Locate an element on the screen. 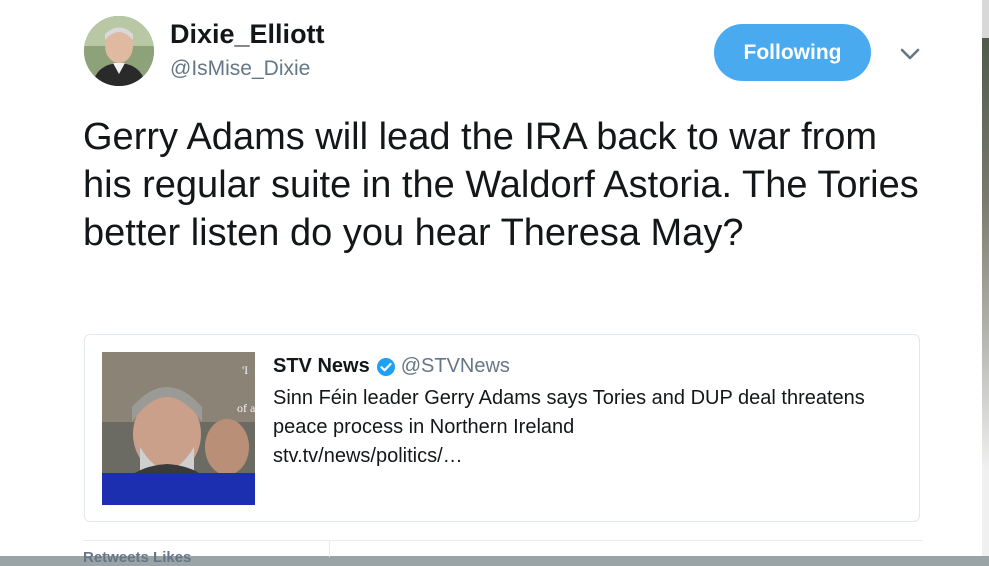  verified-badge-icon is located at coordinates (385, 366).